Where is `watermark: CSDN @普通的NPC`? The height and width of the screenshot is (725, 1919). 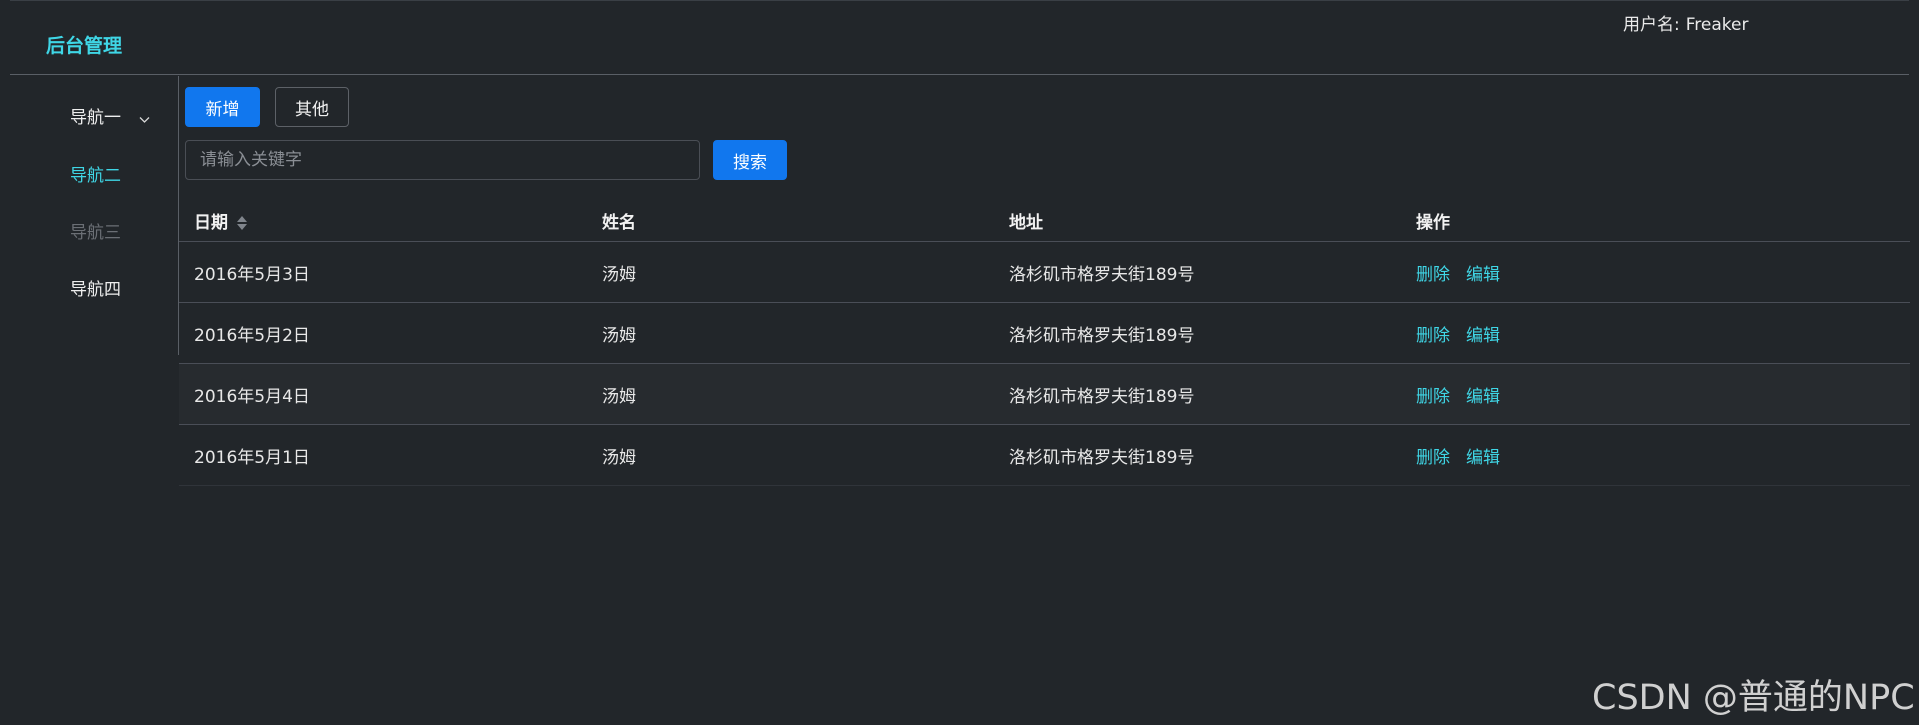 watermark: CSDN @普通的NPC is located at coordinates (1753, 698).